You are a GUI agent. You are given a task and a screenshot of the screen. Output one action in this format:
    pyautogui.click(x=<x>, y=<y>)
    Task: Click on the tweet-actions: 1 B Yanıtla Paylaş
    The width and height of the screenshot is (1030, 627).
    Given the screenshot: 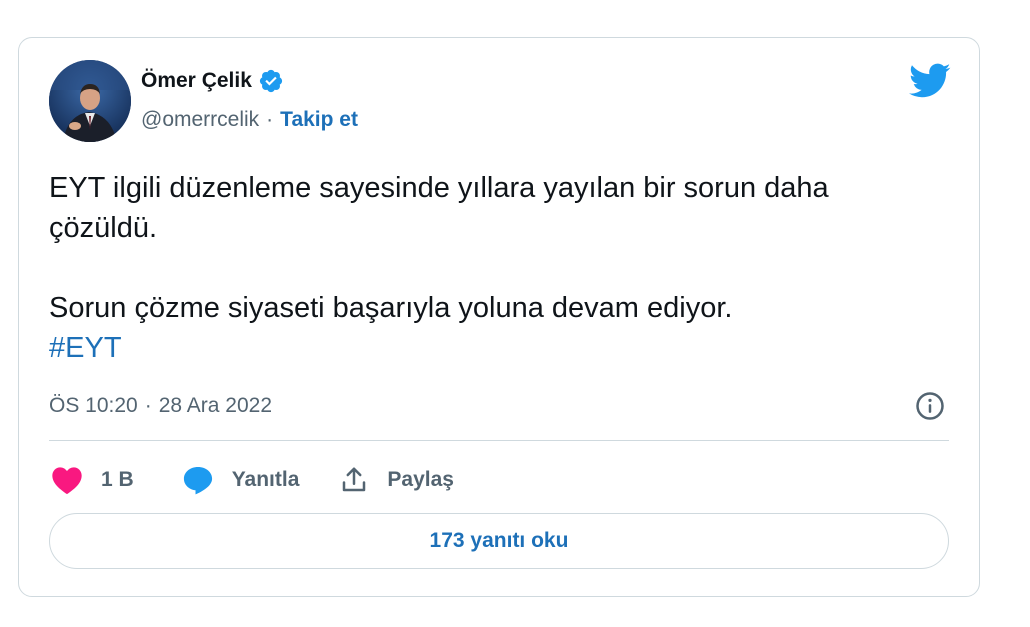 What is the action you would take?
    pyautogui.click(x=252, y=480)
    